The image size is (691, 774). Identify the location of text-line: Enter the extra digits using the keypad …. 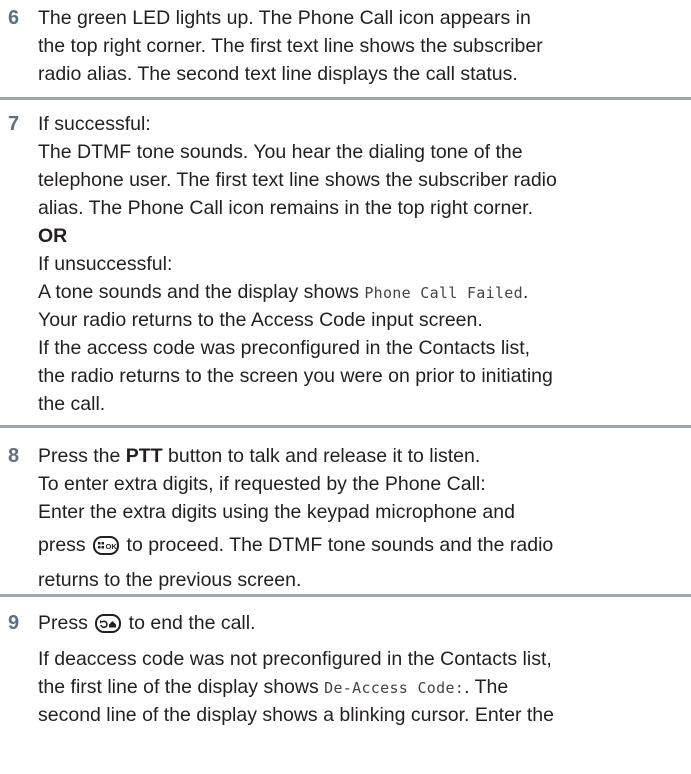
(276, 512).